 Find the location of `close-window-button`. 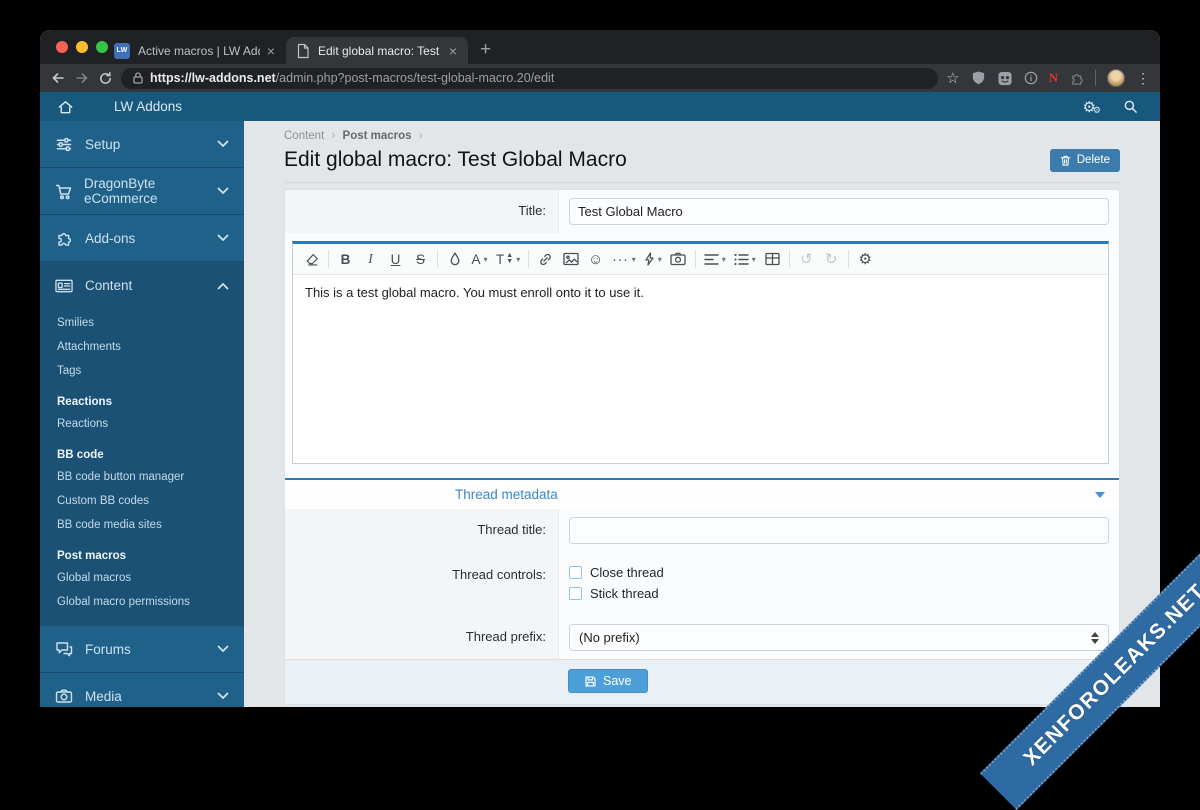

close-window-button is located at coordinates (62, 47).